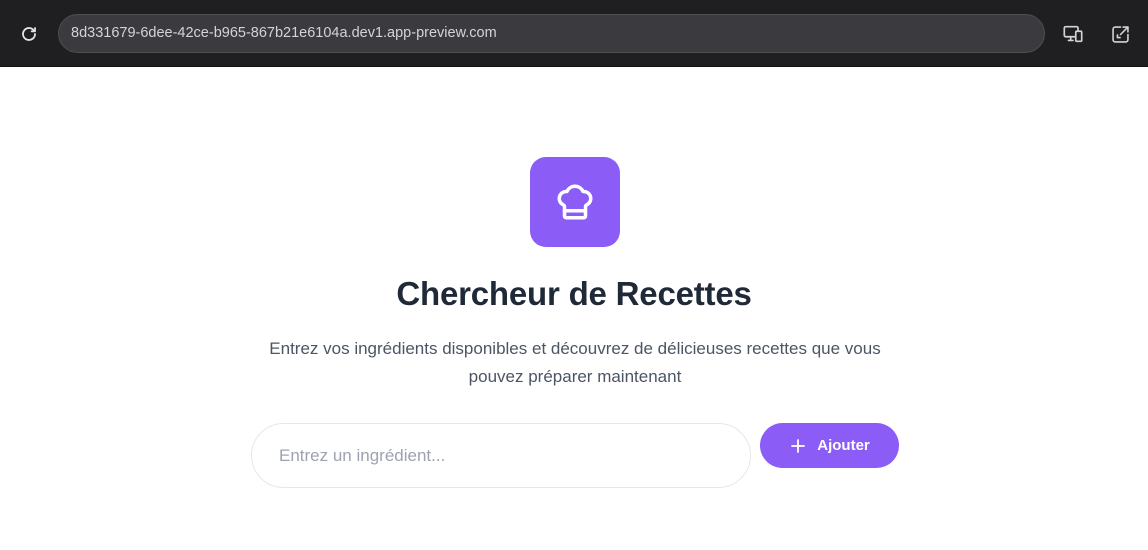 The height and width of the screenshot is (550, 1148). I want to click on plus-icon, so click(798, 445).